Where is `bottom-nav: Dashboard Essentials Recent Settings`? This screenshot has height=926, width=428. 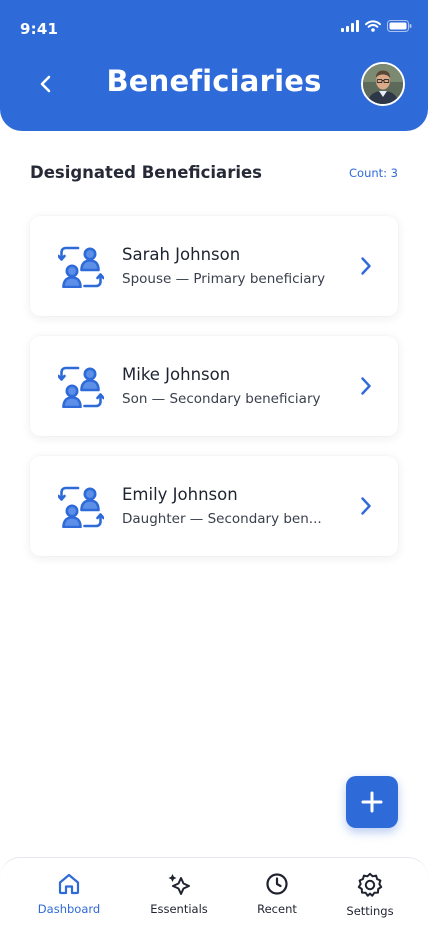 bottom-nav: Dashboard Essentials Recent Settings is located at coordinates (214, 891).